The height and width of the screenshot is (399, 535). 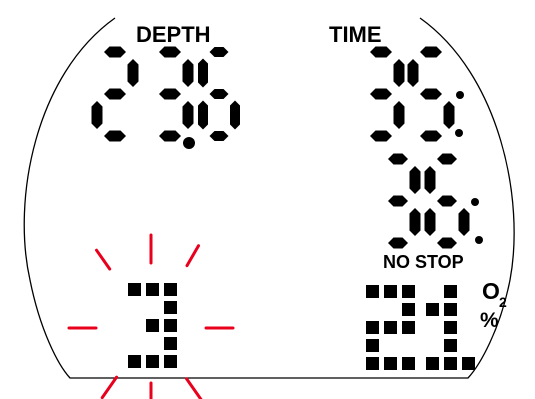 I want to click on depth-value, so click(x=165, y=97).